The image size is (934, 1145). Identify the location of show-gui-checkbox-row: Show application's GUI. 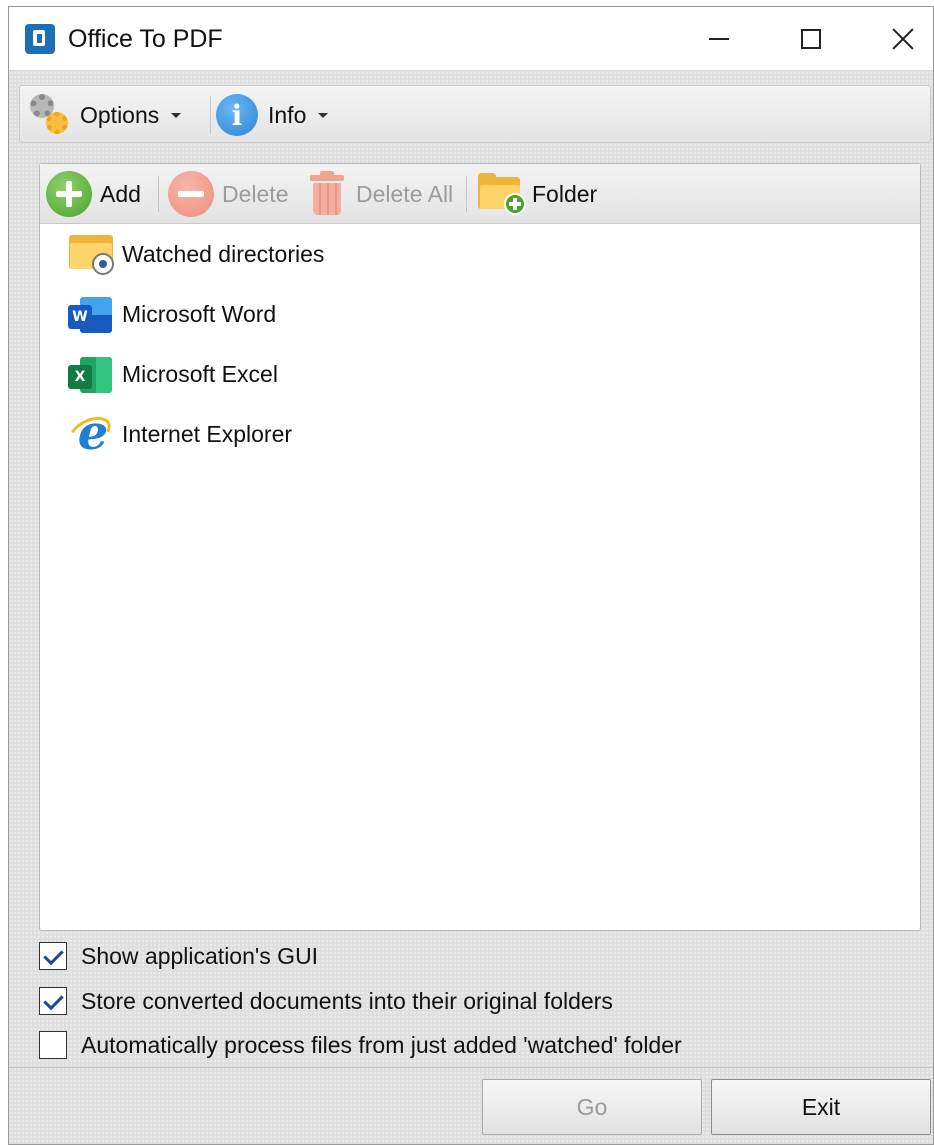
(178, 956).